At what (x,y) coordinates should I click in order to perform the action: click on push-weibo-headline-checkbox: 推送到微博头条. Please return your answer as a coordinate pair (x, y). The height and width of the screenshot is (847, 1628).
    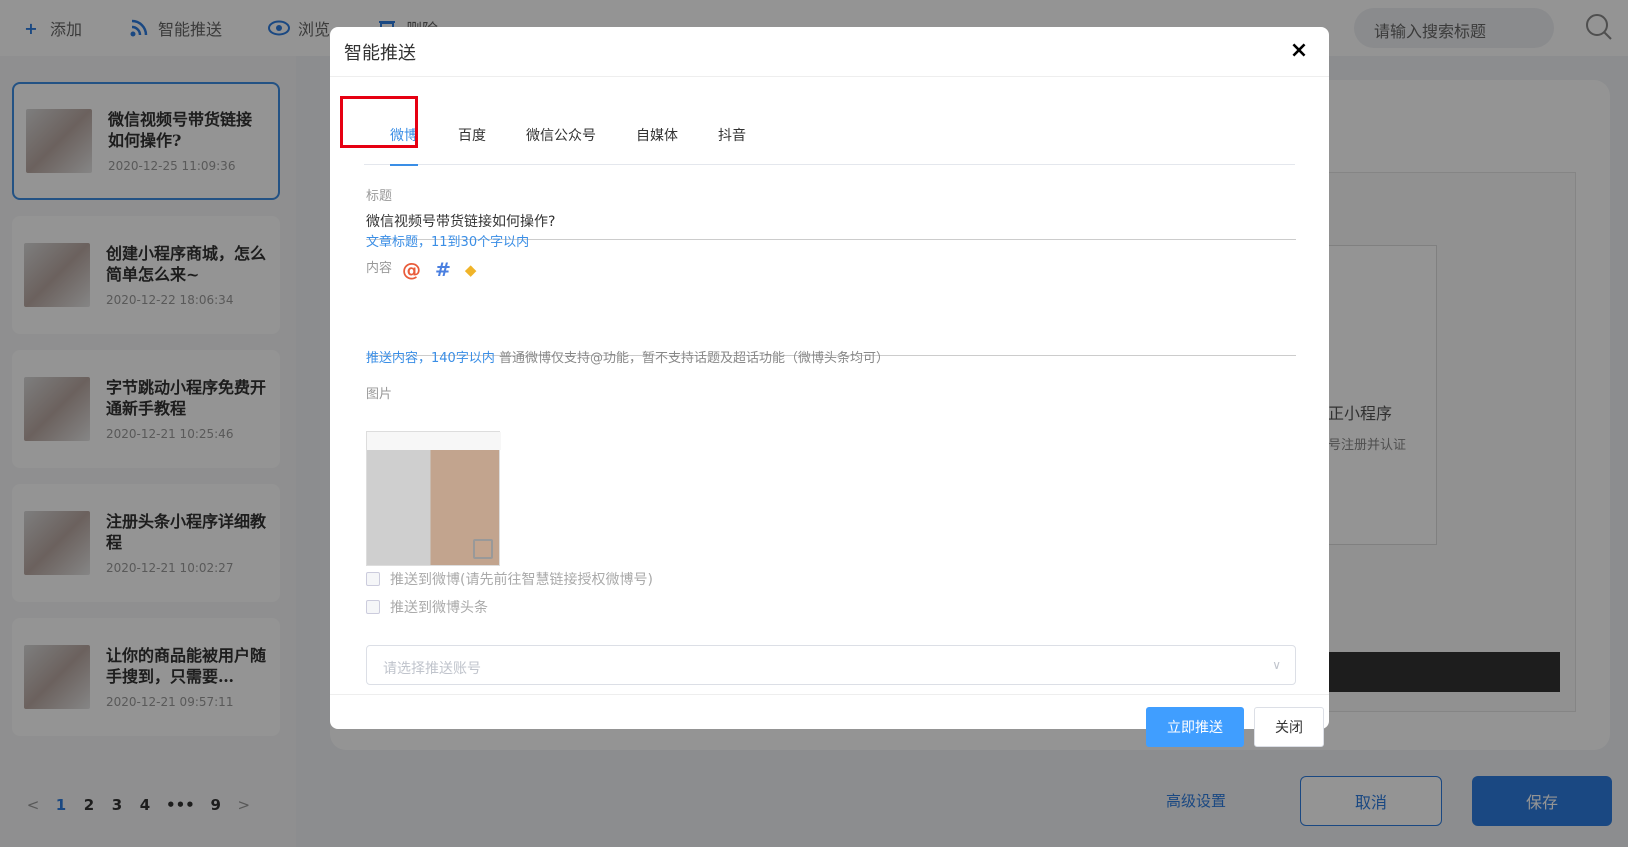
    Looking at the image, I should click on (427, 607).